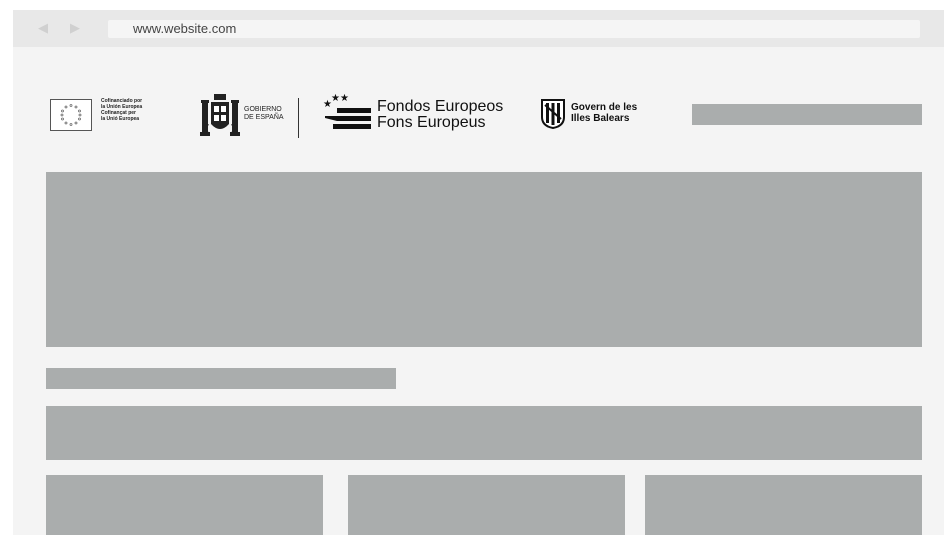  Describe the element at coordinates (71, 115) in the screenshot. I see `eu-flag-icon` at that location.